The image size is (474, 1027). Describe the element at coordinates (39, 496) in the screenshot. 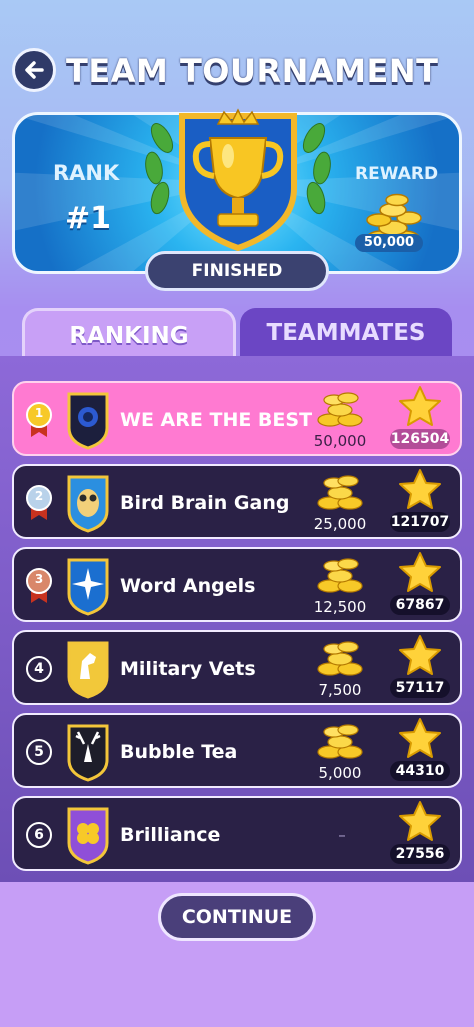

I see `rank-number: 2` at that location.